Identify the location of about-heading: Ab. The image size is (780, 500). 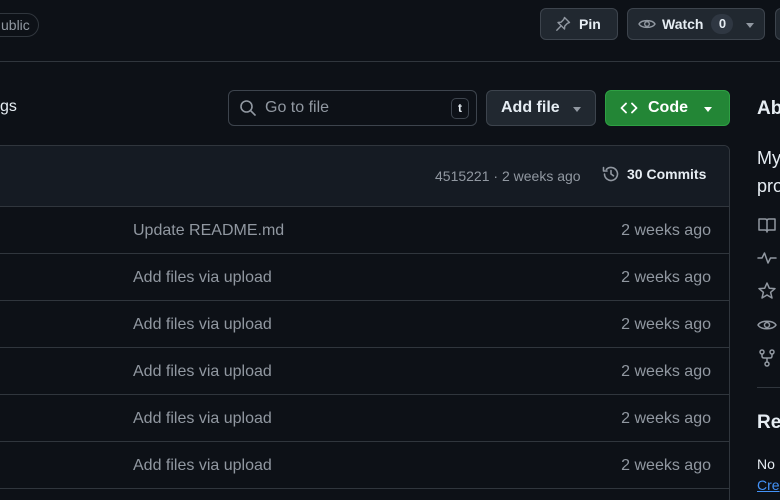
(768, 108).